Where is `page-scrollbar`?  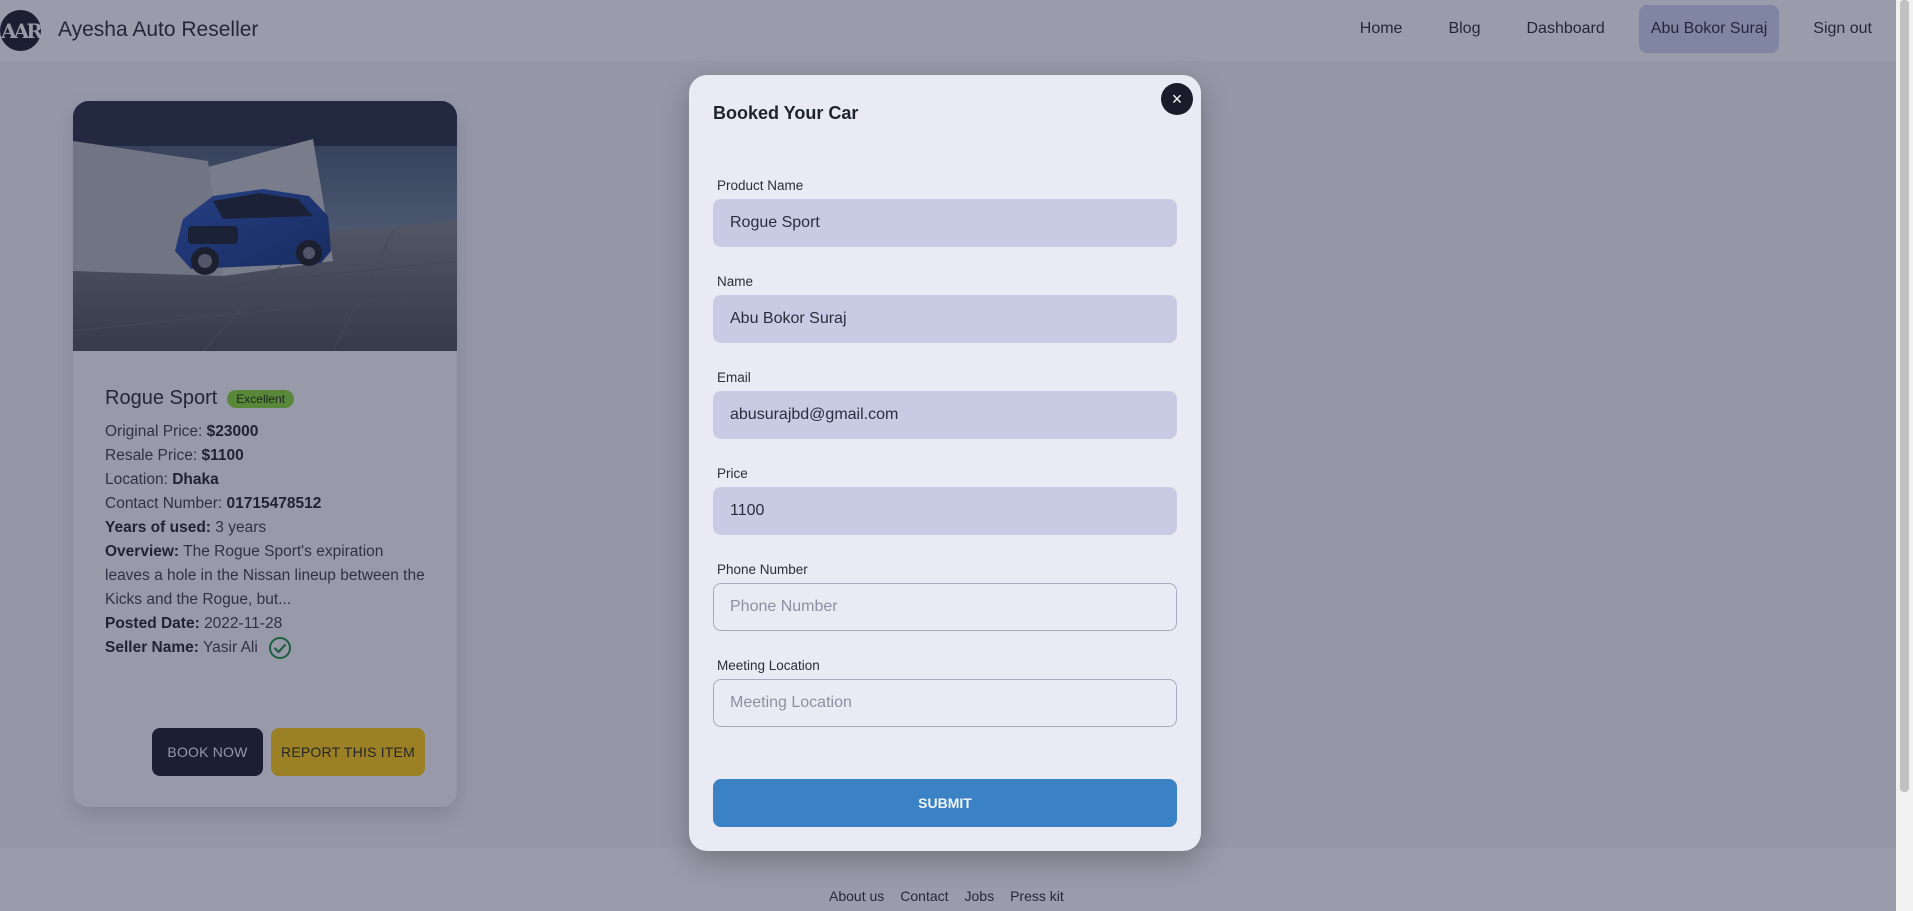
page-scrollbar is located at coordinates (1904, 455).